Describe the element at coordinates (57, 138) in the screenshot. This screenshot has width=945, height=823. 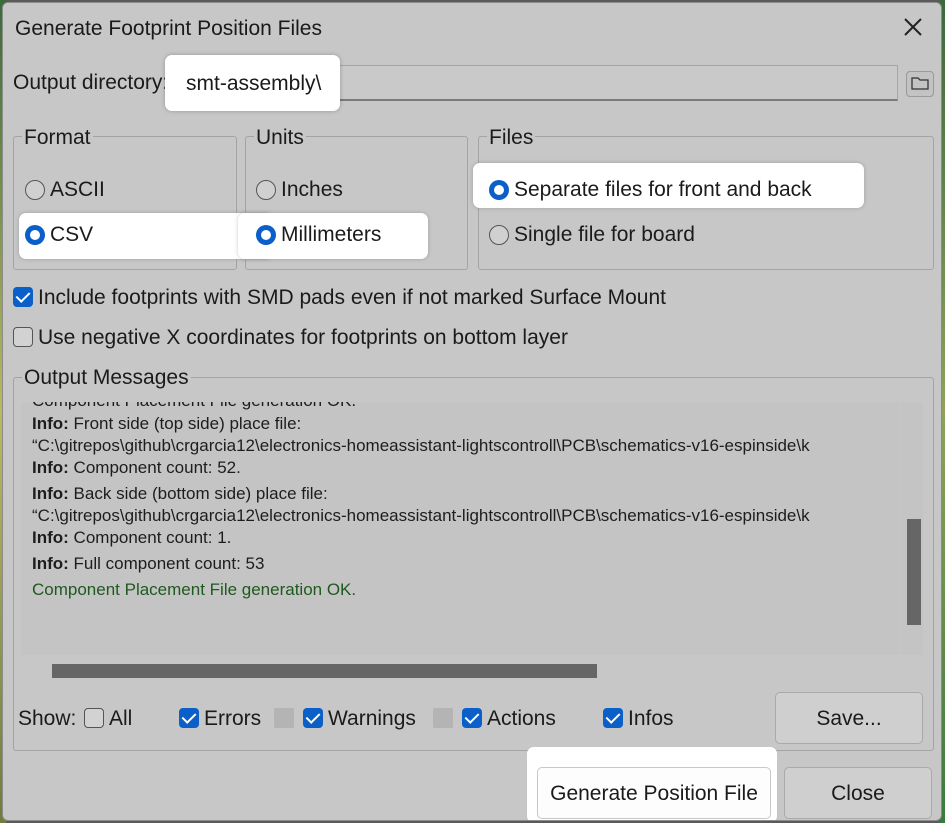
I see `format-title: Format` at that location.